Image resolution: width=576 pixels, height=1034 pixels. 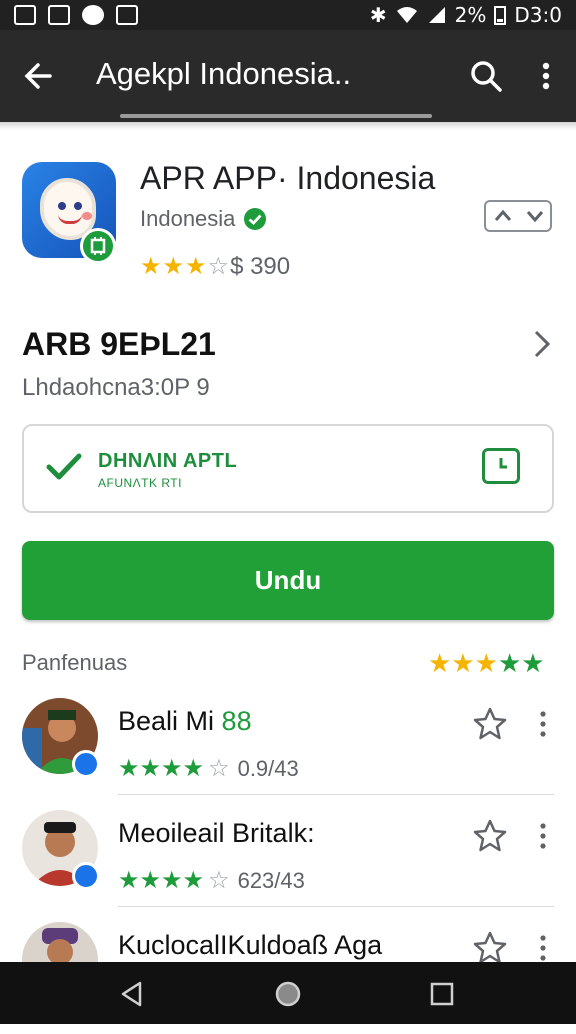 I want to click on nav-back-icon, so click(x=132, y=994).